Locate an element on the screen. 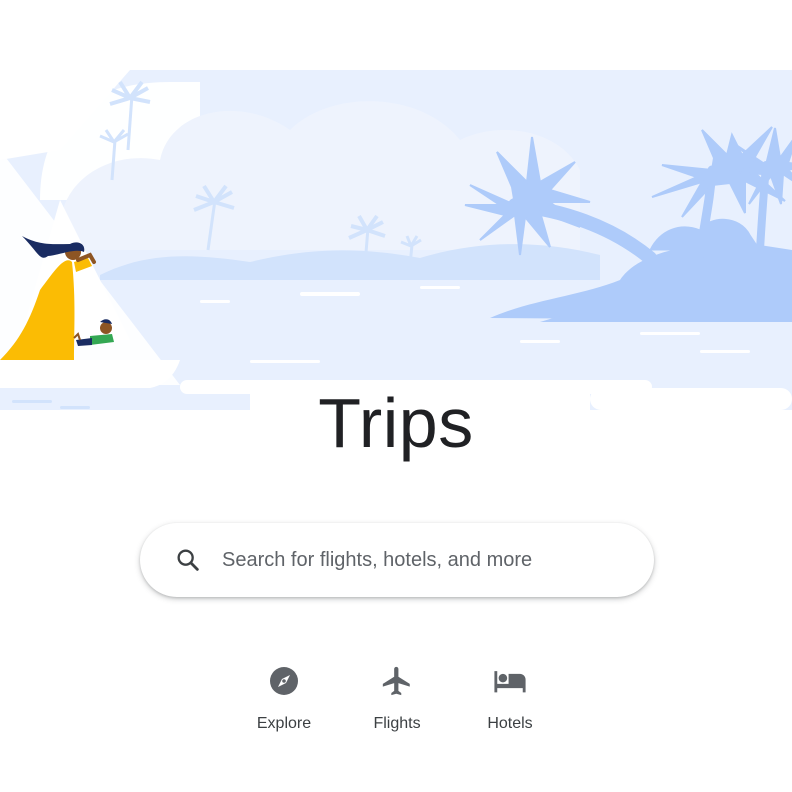 The height and width of the screenshot is (792, 792). airplane-icon is located at coordinates (397, 681).